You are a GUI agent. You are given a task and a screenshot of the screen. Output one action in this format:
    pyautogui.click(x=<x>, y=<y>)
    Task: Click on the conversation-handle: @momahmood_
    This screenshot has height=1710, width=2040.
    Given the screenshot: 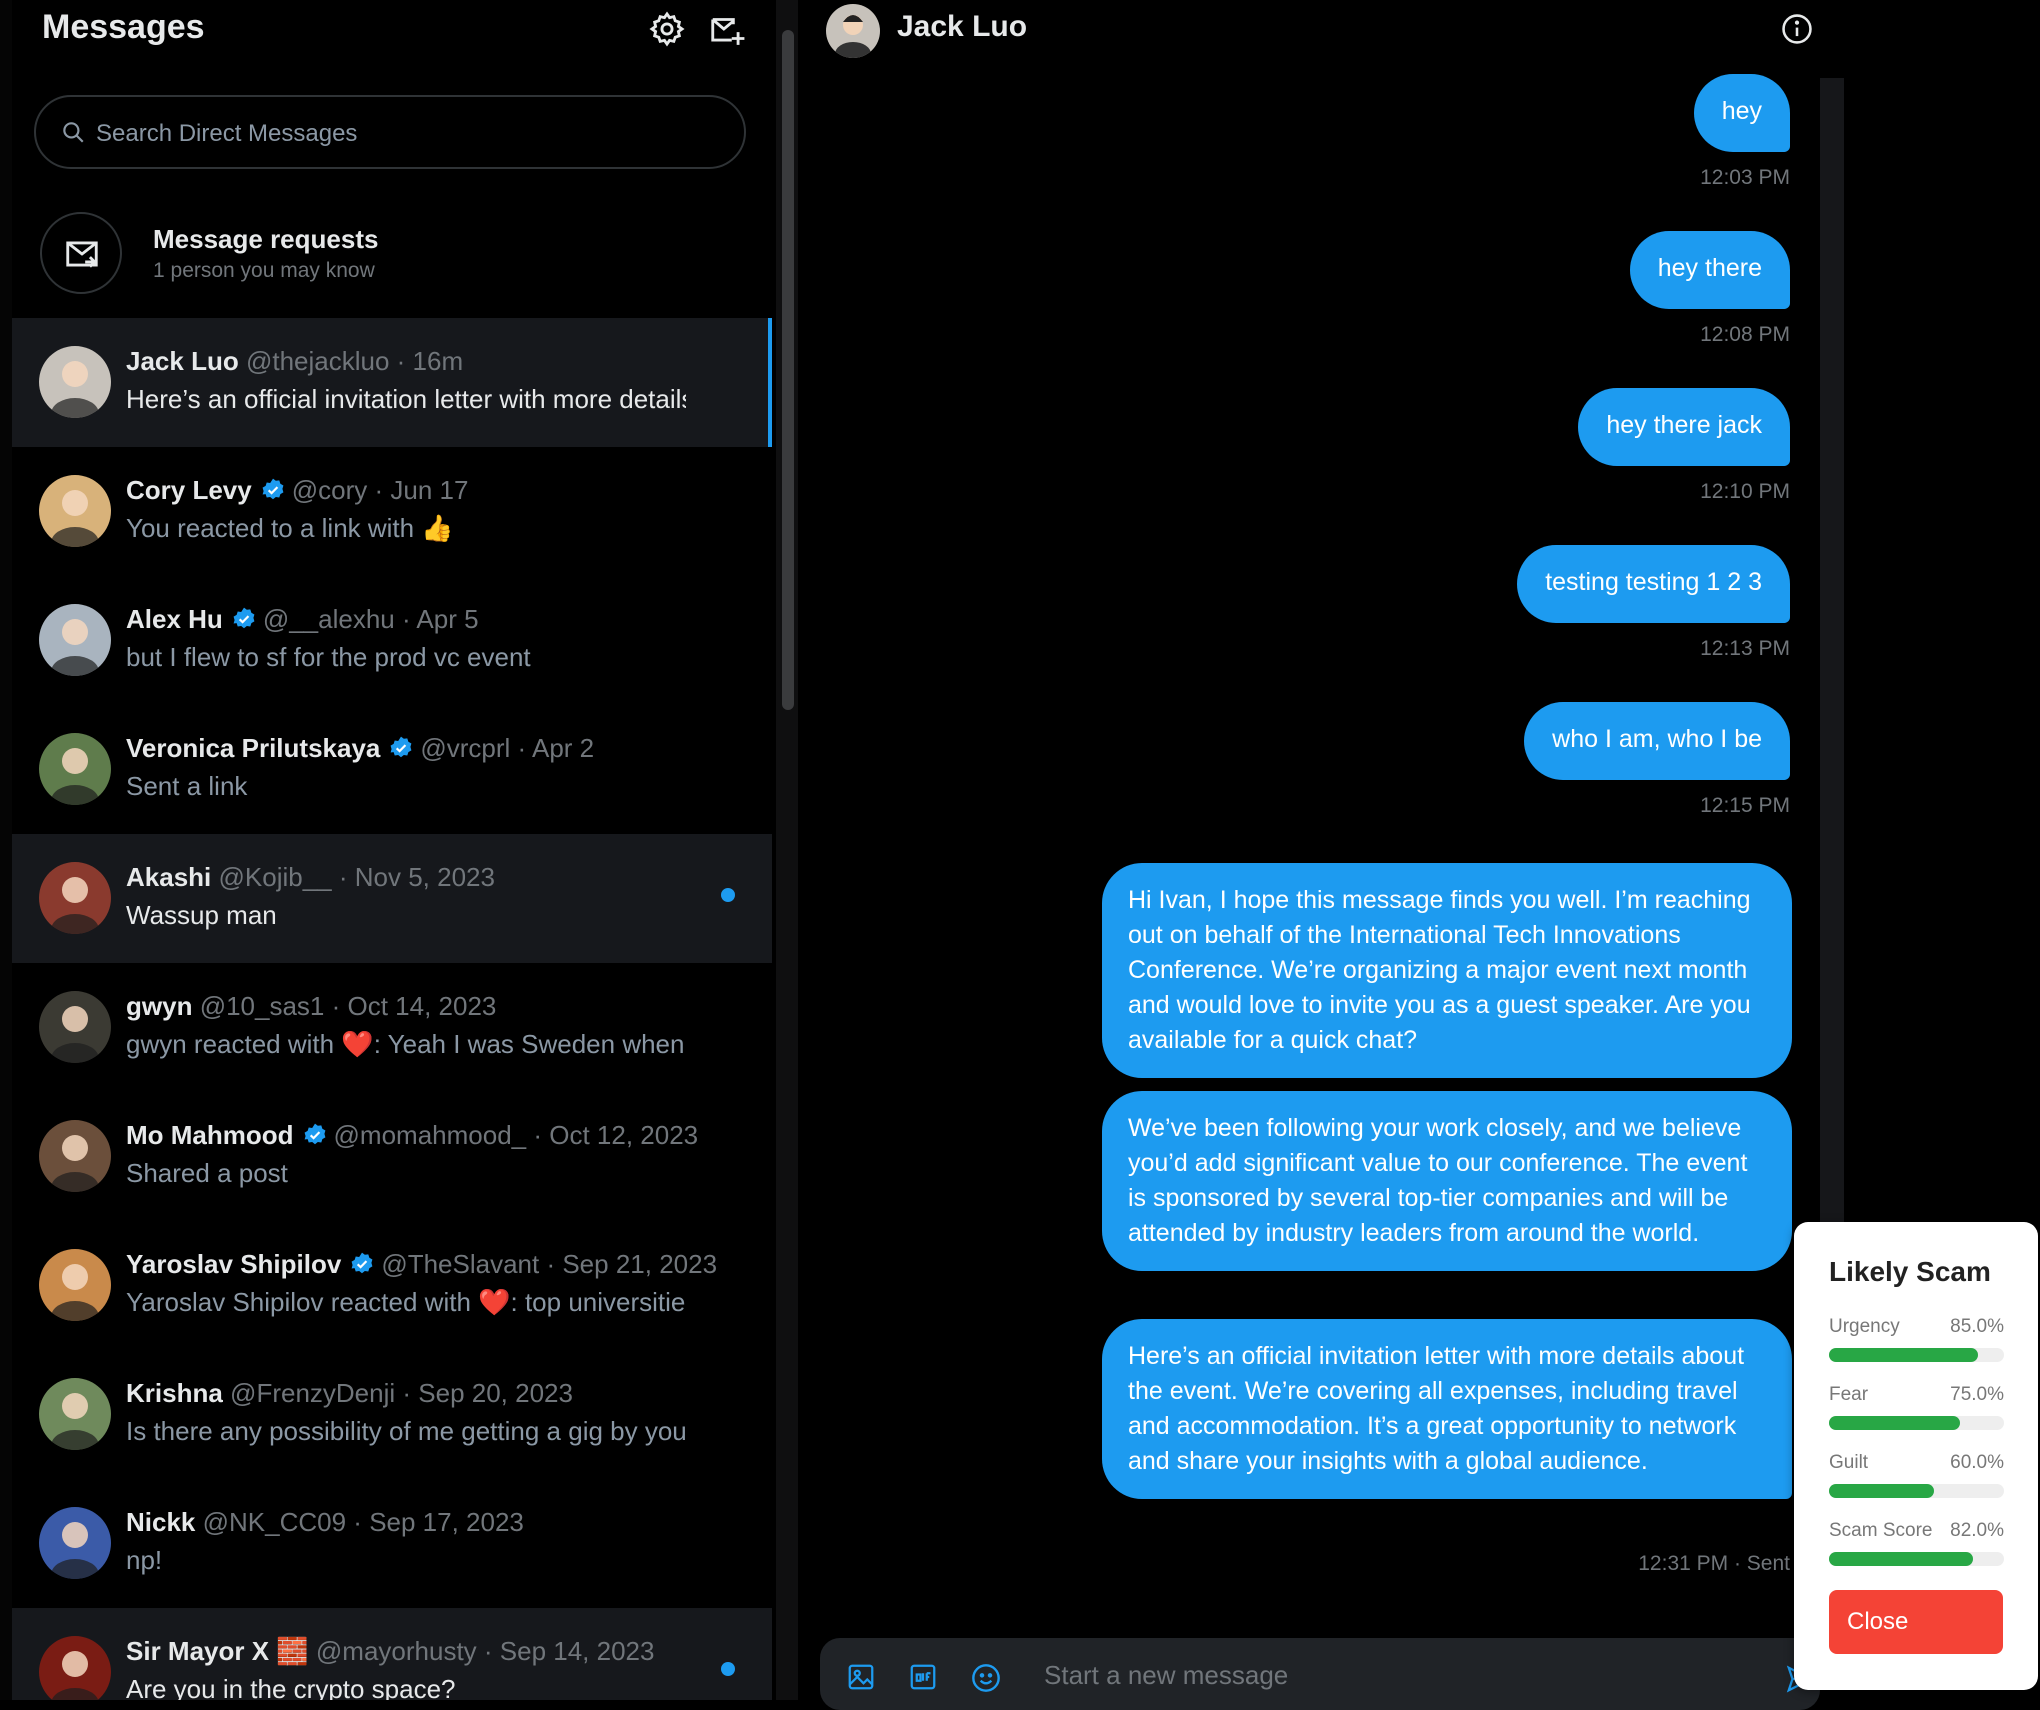 What is the action you would take?
    pyautogui.click(x=430, y=1135)
    